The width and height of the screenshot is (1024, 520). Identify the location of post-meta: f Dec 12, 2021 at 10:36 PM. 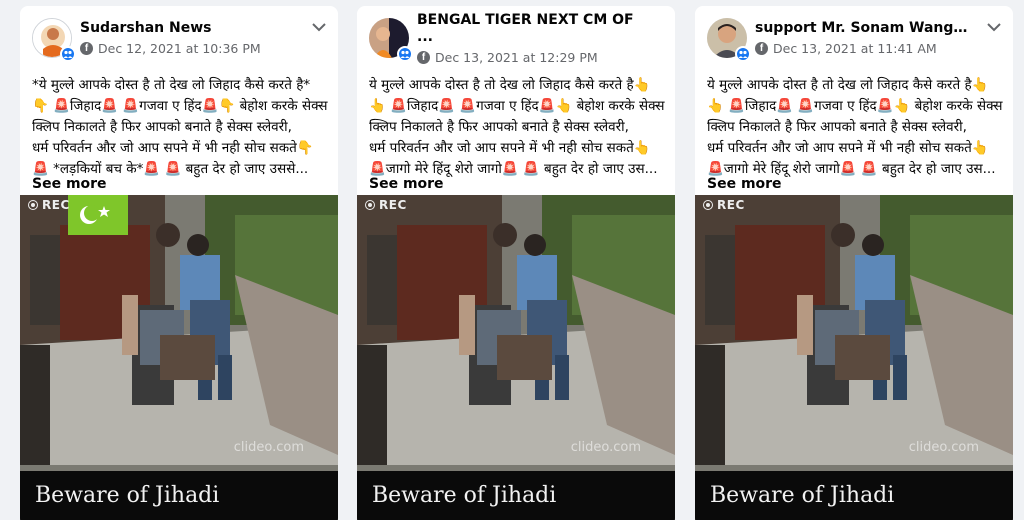
(170, 48).